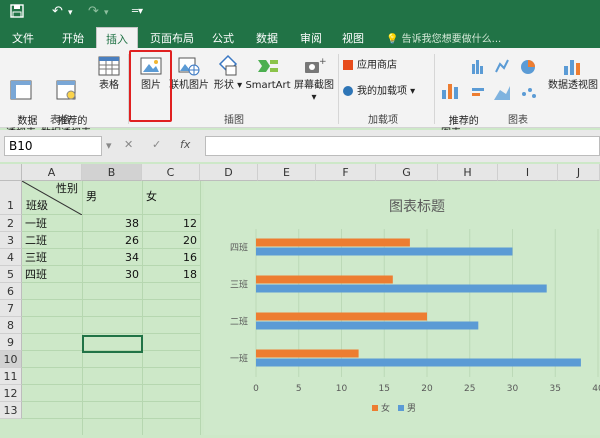  I want to click on formula-input, so click(402, 146).